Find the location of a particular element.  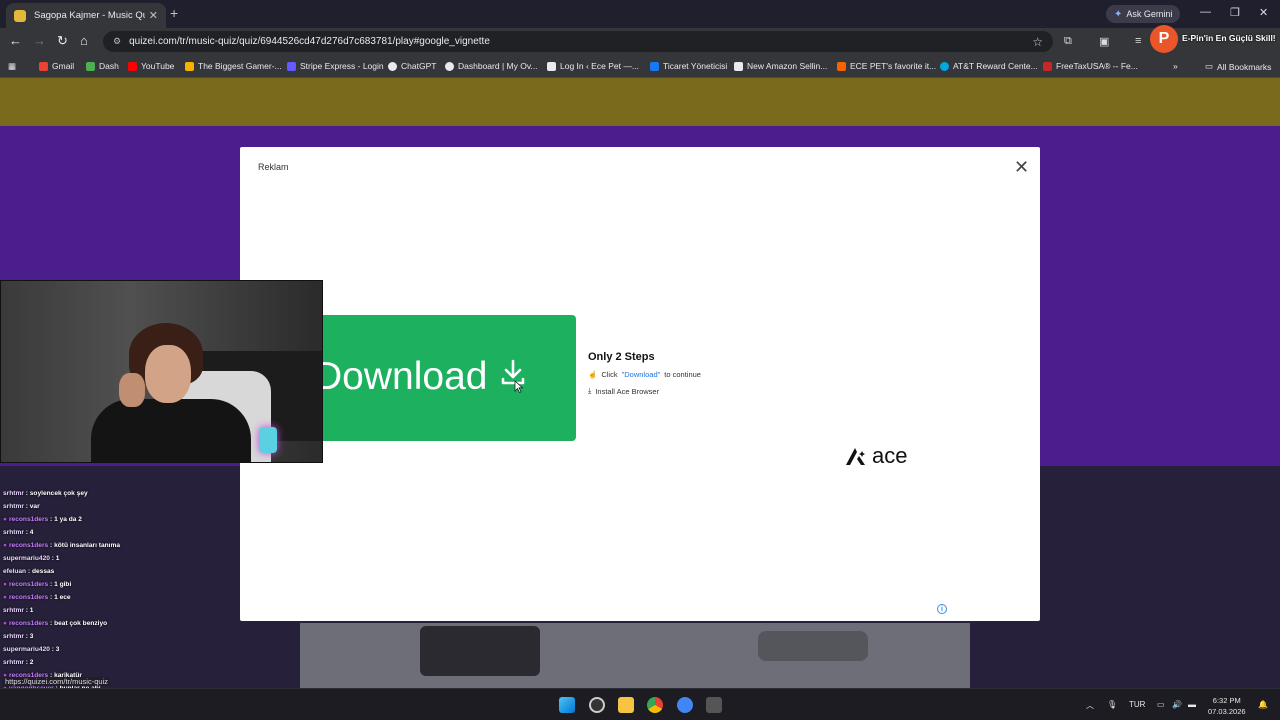

minimize-icon: — is located at coordinates (1205, 12).